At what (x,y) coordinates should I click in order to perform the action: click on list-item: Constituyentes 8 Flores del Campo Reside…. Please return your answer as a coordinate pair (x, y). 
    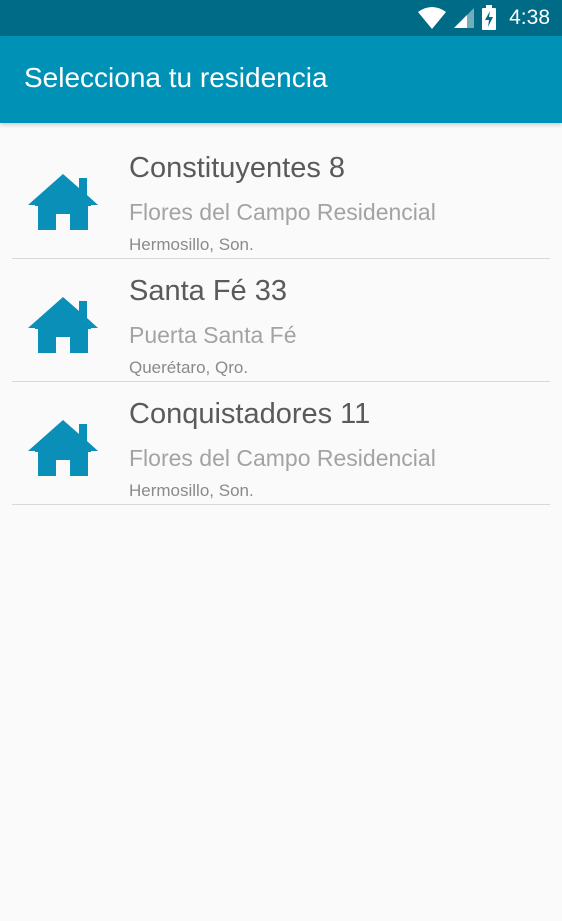
    Looking at the image, I should click on (281, 197).